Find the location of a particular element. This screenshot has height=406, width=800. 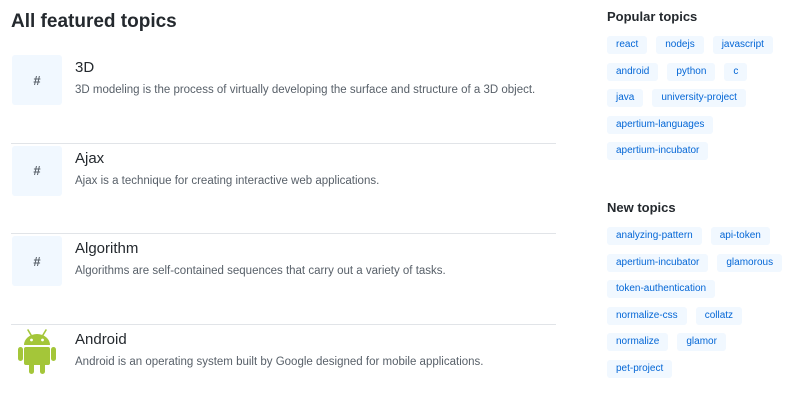

topic-tag-token-authentication: token-authentication is located at coordinates (661, 289).